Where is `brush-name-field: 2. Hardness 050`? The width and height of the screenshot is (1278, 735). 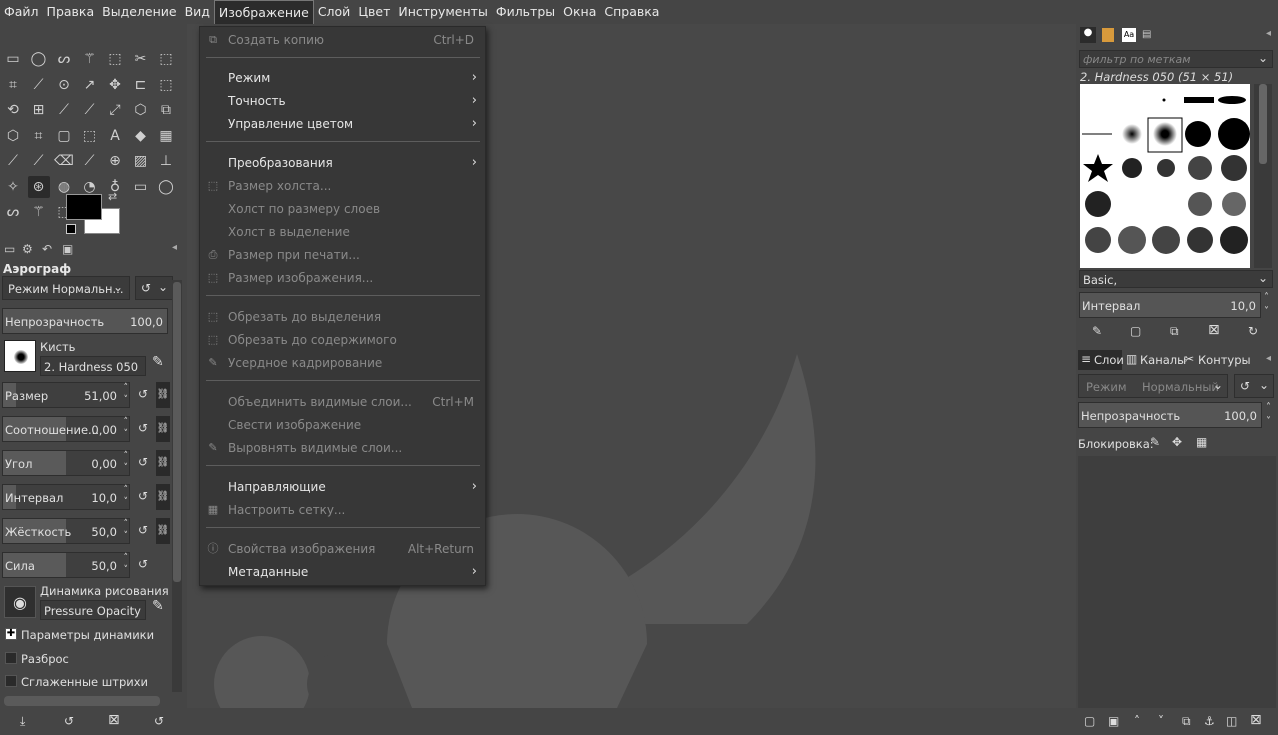
brush-name-field: 2. Hardness 050 is located at coordinates (93, 366).